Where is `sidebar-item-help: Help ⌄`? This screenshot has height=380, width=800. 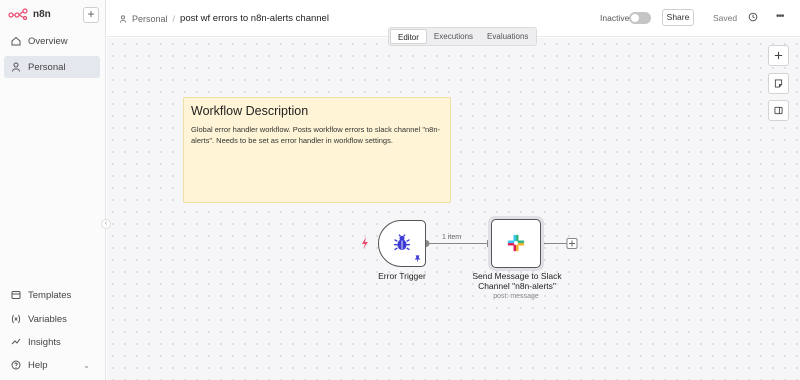 sidebar-item-help: Help ⌄ is located at coordinates (52, 365).